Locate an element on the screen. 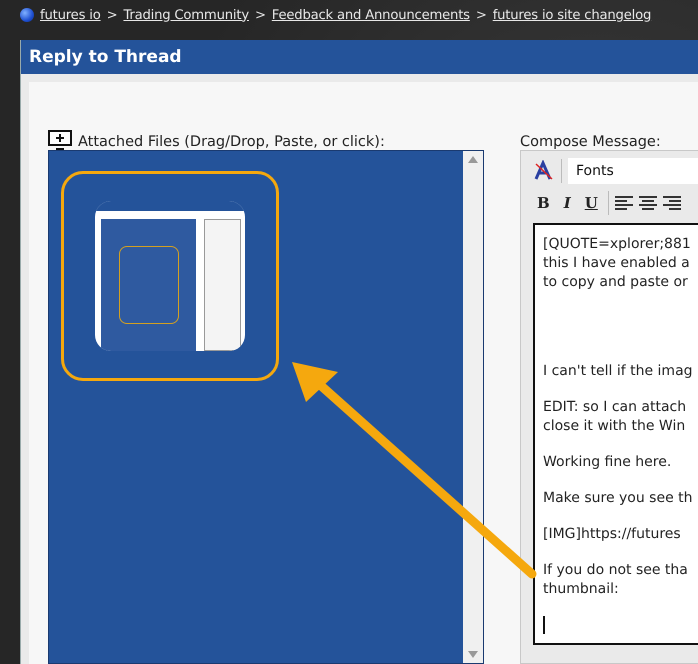 This screenshot has height=664, width=698. message-paragraph: Working fine here. is located at coordinates (607, 462).